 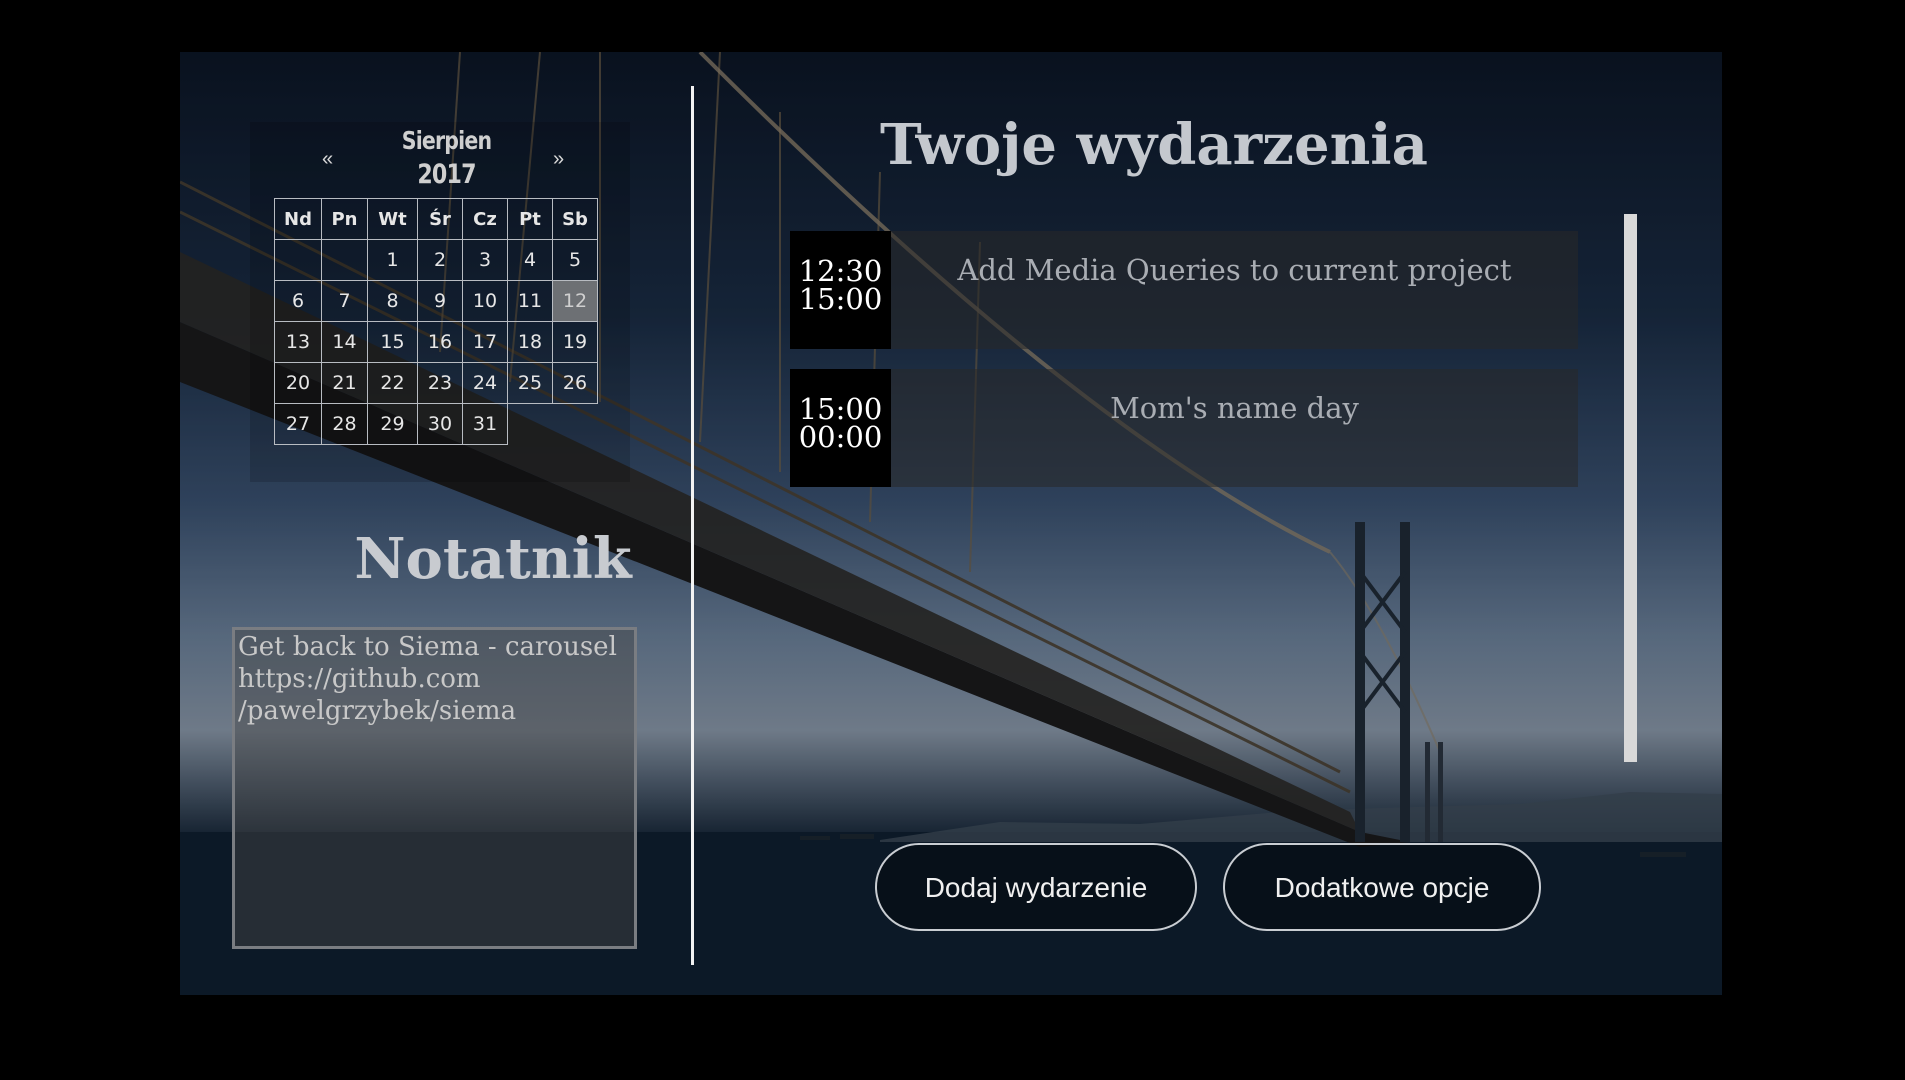 What do you see at coordinates (446, 174) in the screenshot?
I see `calendar-year: 2017` at bounding box center [446, 174].